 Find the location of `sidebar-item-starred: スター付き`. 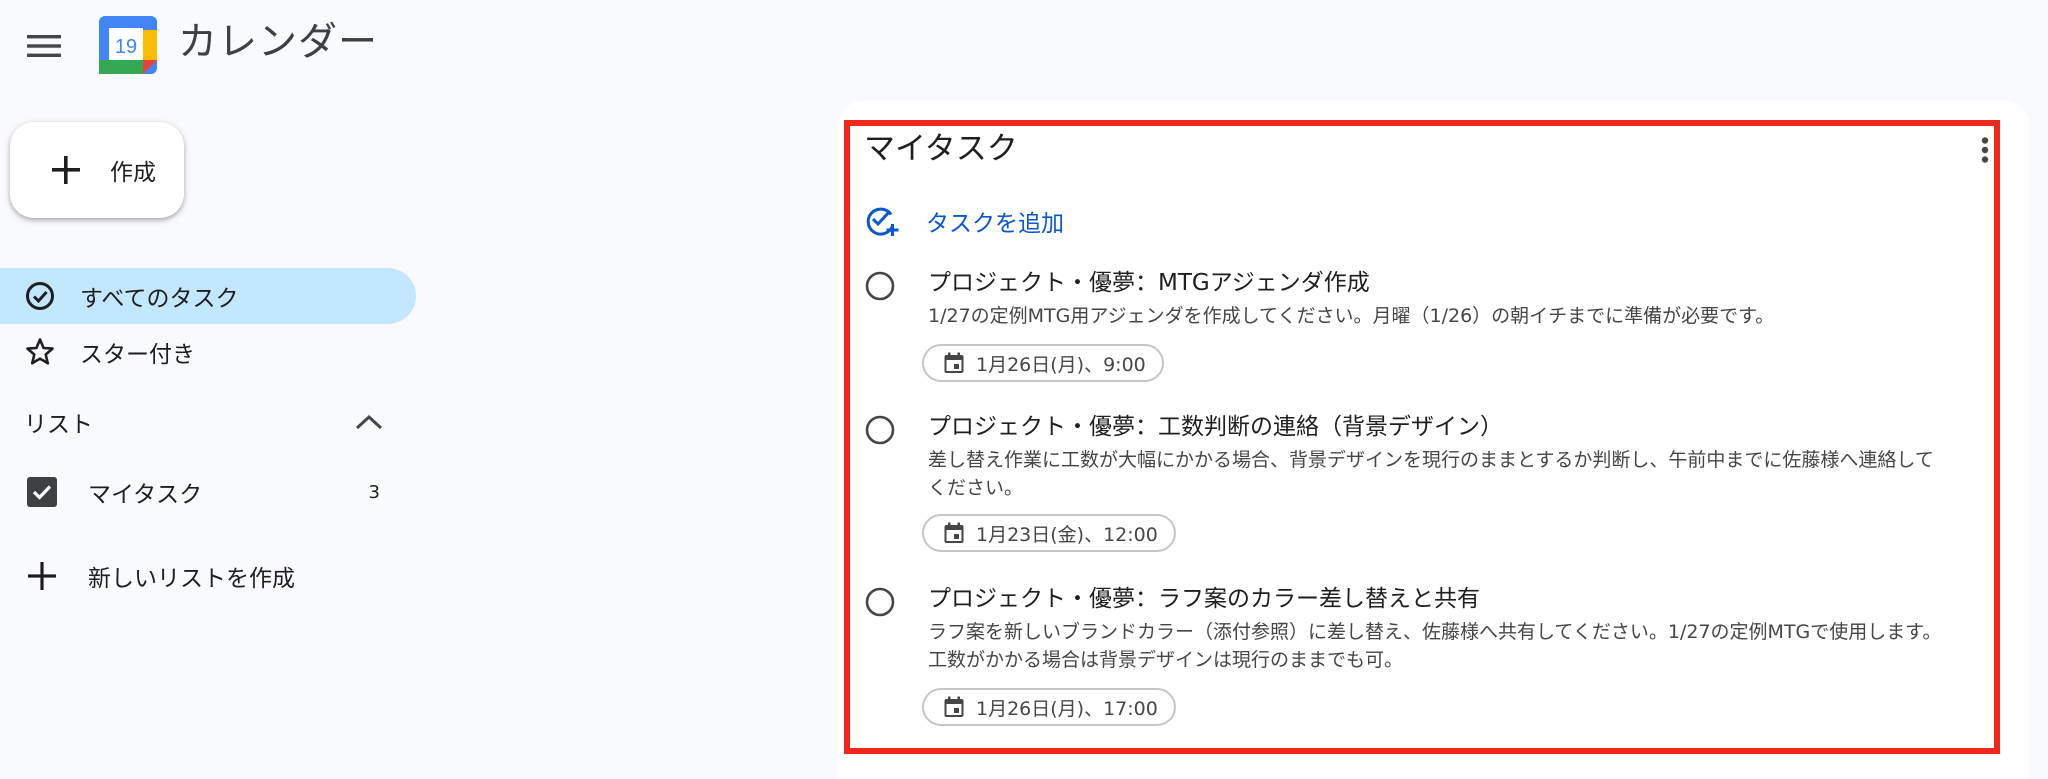

sidebar-item-starred: スター付き is located at coordinates (208, 352).